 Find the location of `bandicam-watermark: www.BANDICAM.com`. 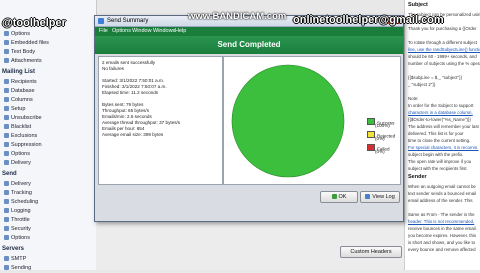

bandicam-watermark: www.BANDICAM.com is located at coordinates (237, 16).